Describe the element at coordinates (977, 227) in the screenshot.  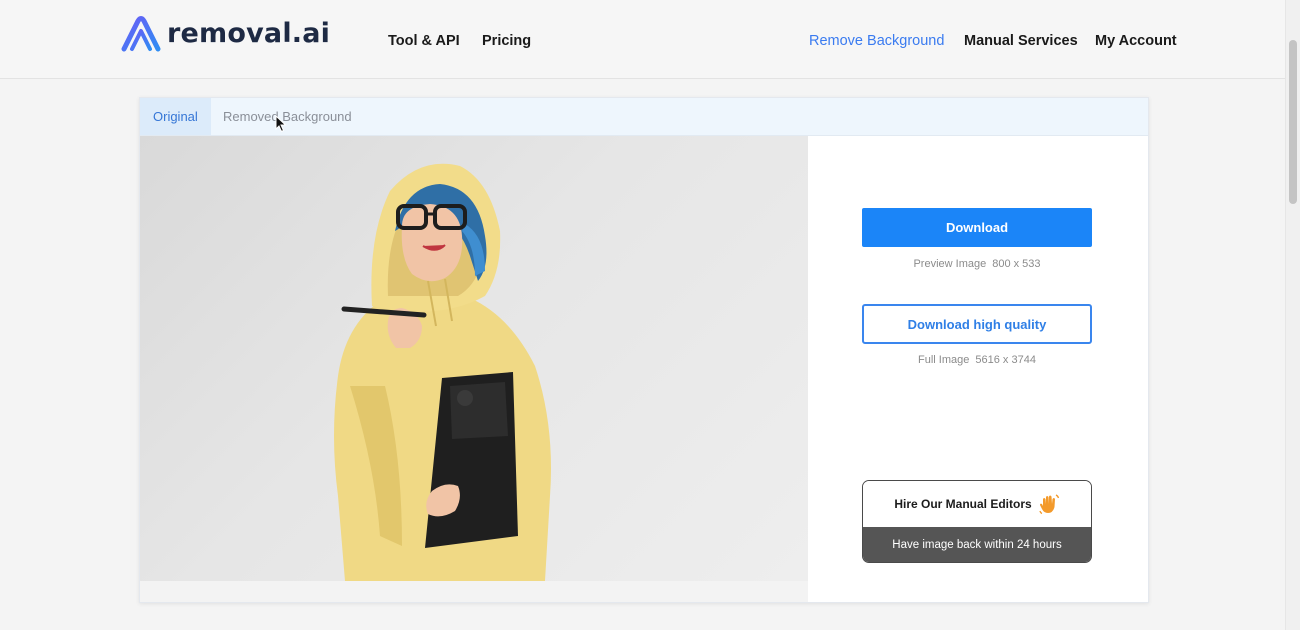
I see `download-button: Download` at that location.